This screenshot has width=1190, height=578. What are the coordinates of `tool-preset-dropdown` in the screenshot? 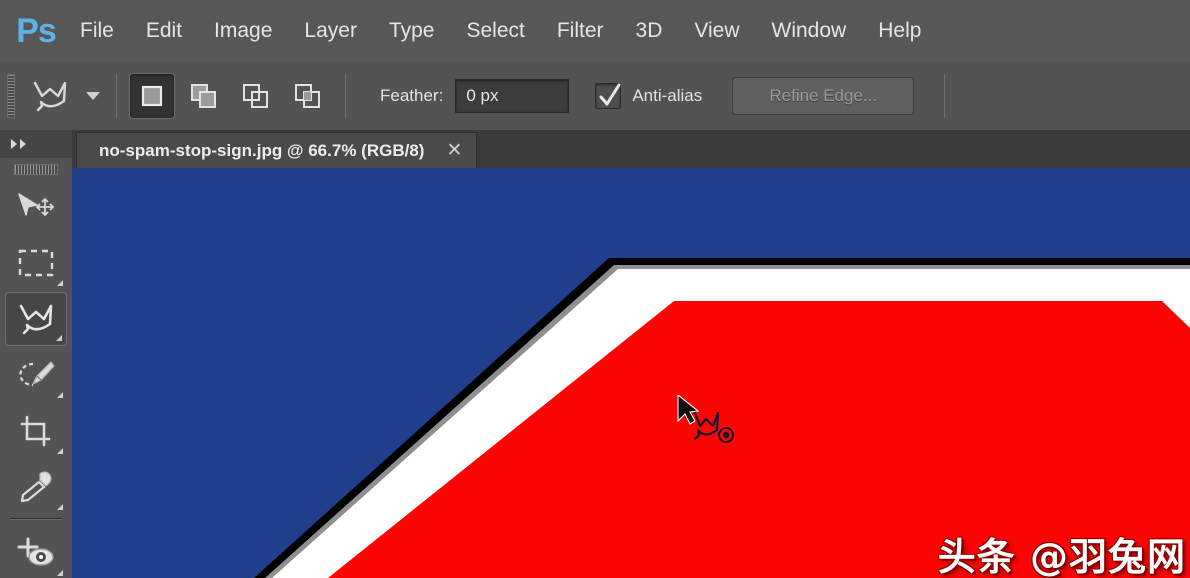 It's located at (93, 96).